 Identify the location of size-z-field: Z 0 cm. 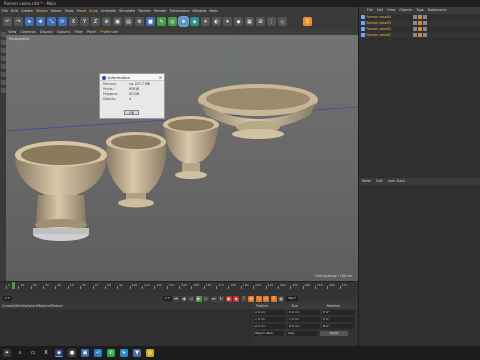
(304, 326).